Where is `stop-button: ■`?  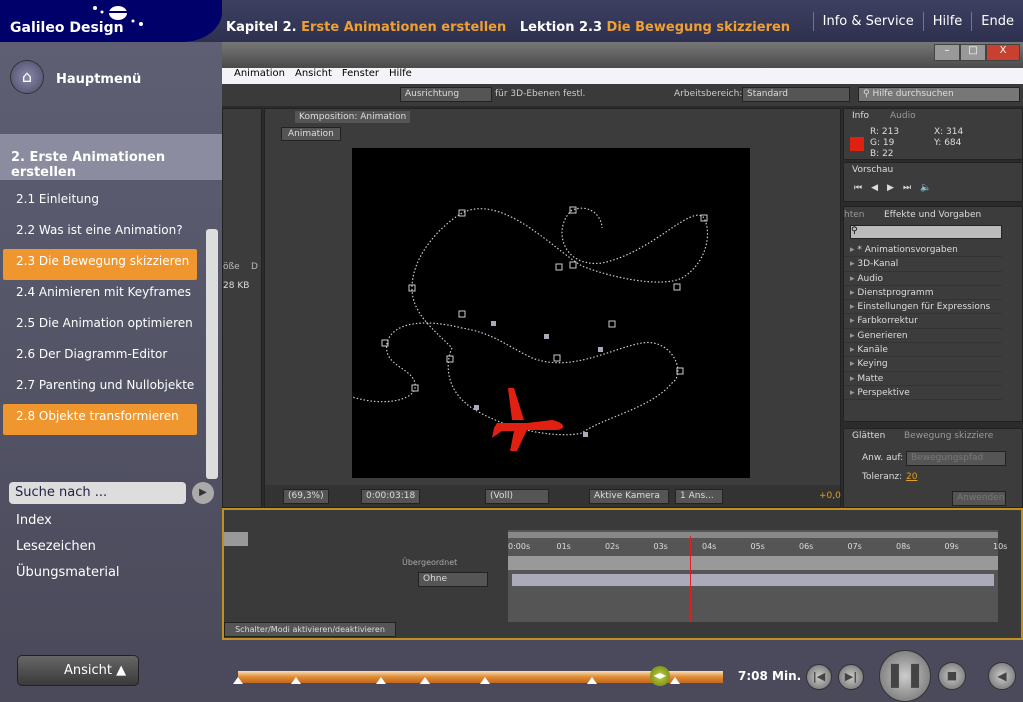
stop-button: ■ is located at coordinates (952, 676).